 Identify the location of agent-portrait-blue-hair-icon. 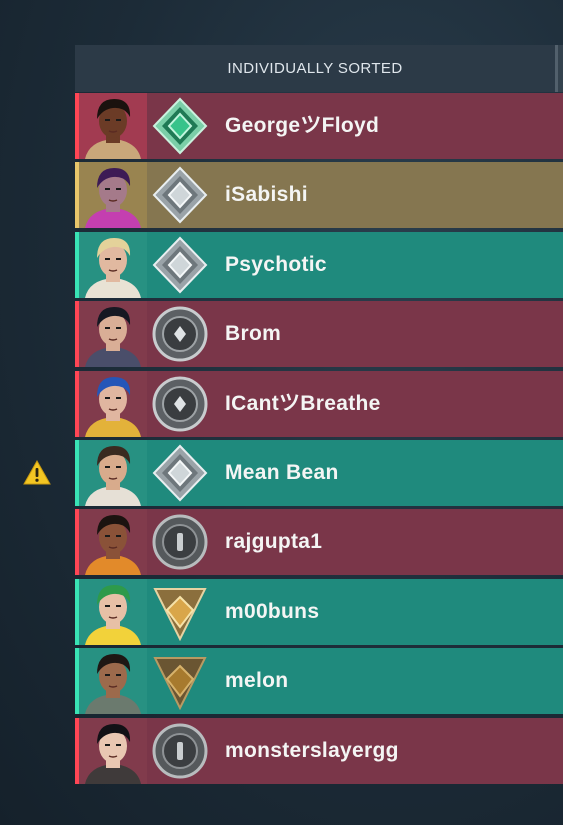
(113, 403).